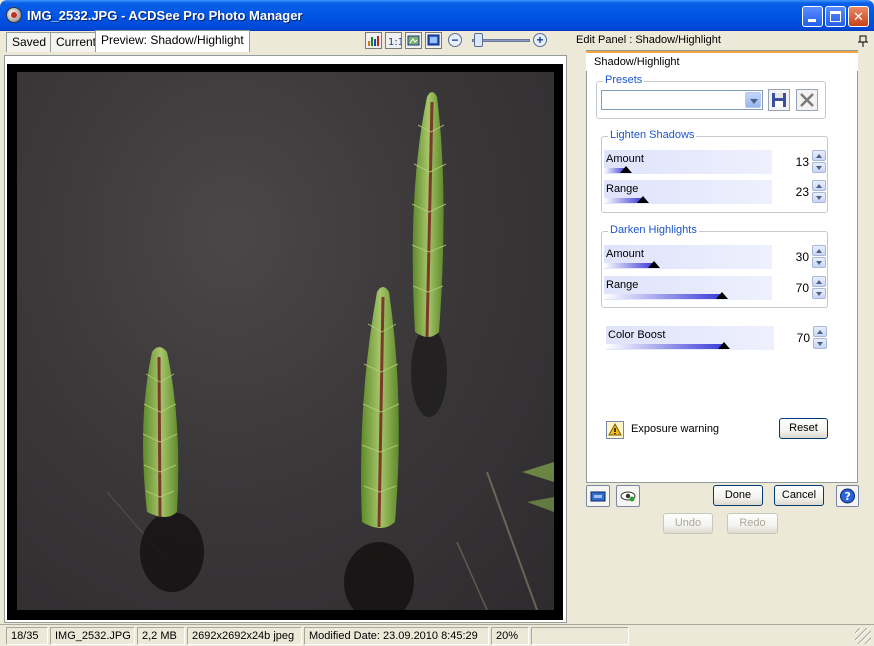 Image resolution: width=874 pixels, height=646 pixels. I want to click on close-icon: ✕, so click(858, 16).